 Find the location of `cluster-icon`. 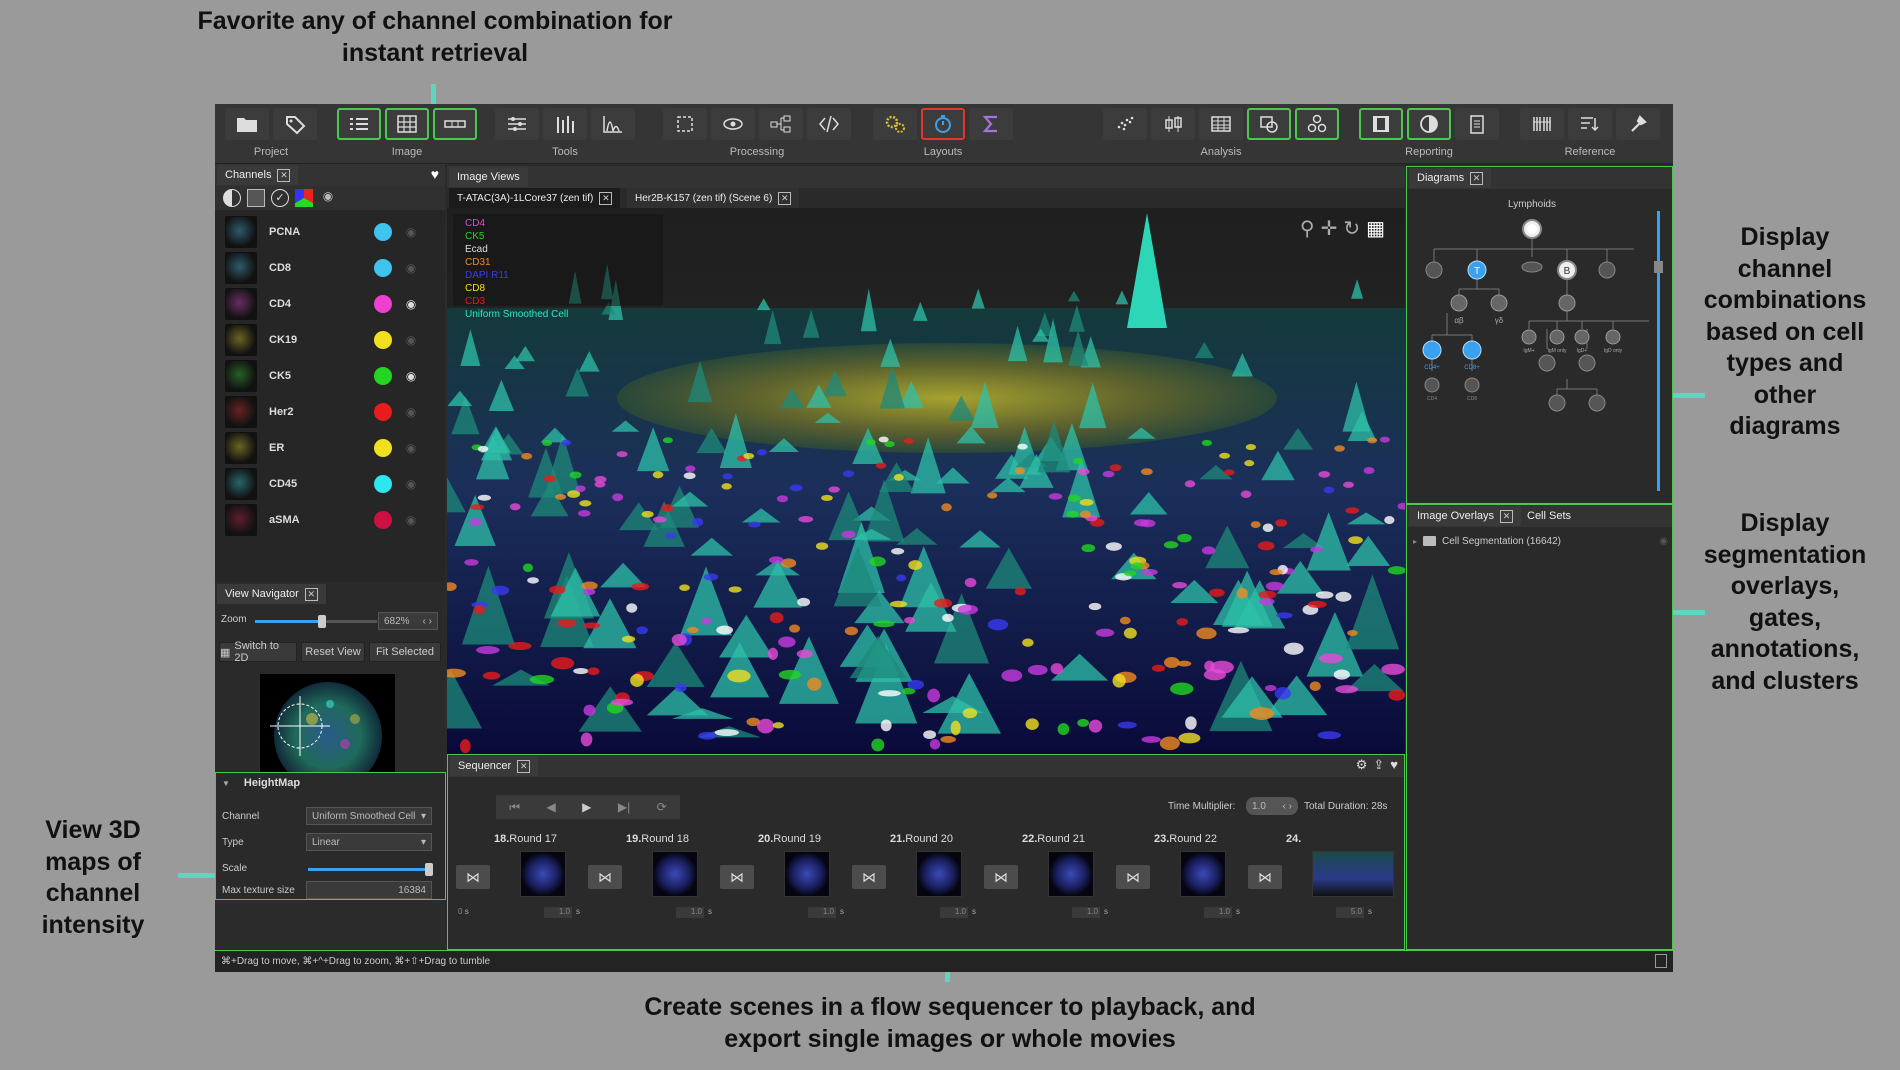

cluster-icon is located at coordinates (1317, 124).